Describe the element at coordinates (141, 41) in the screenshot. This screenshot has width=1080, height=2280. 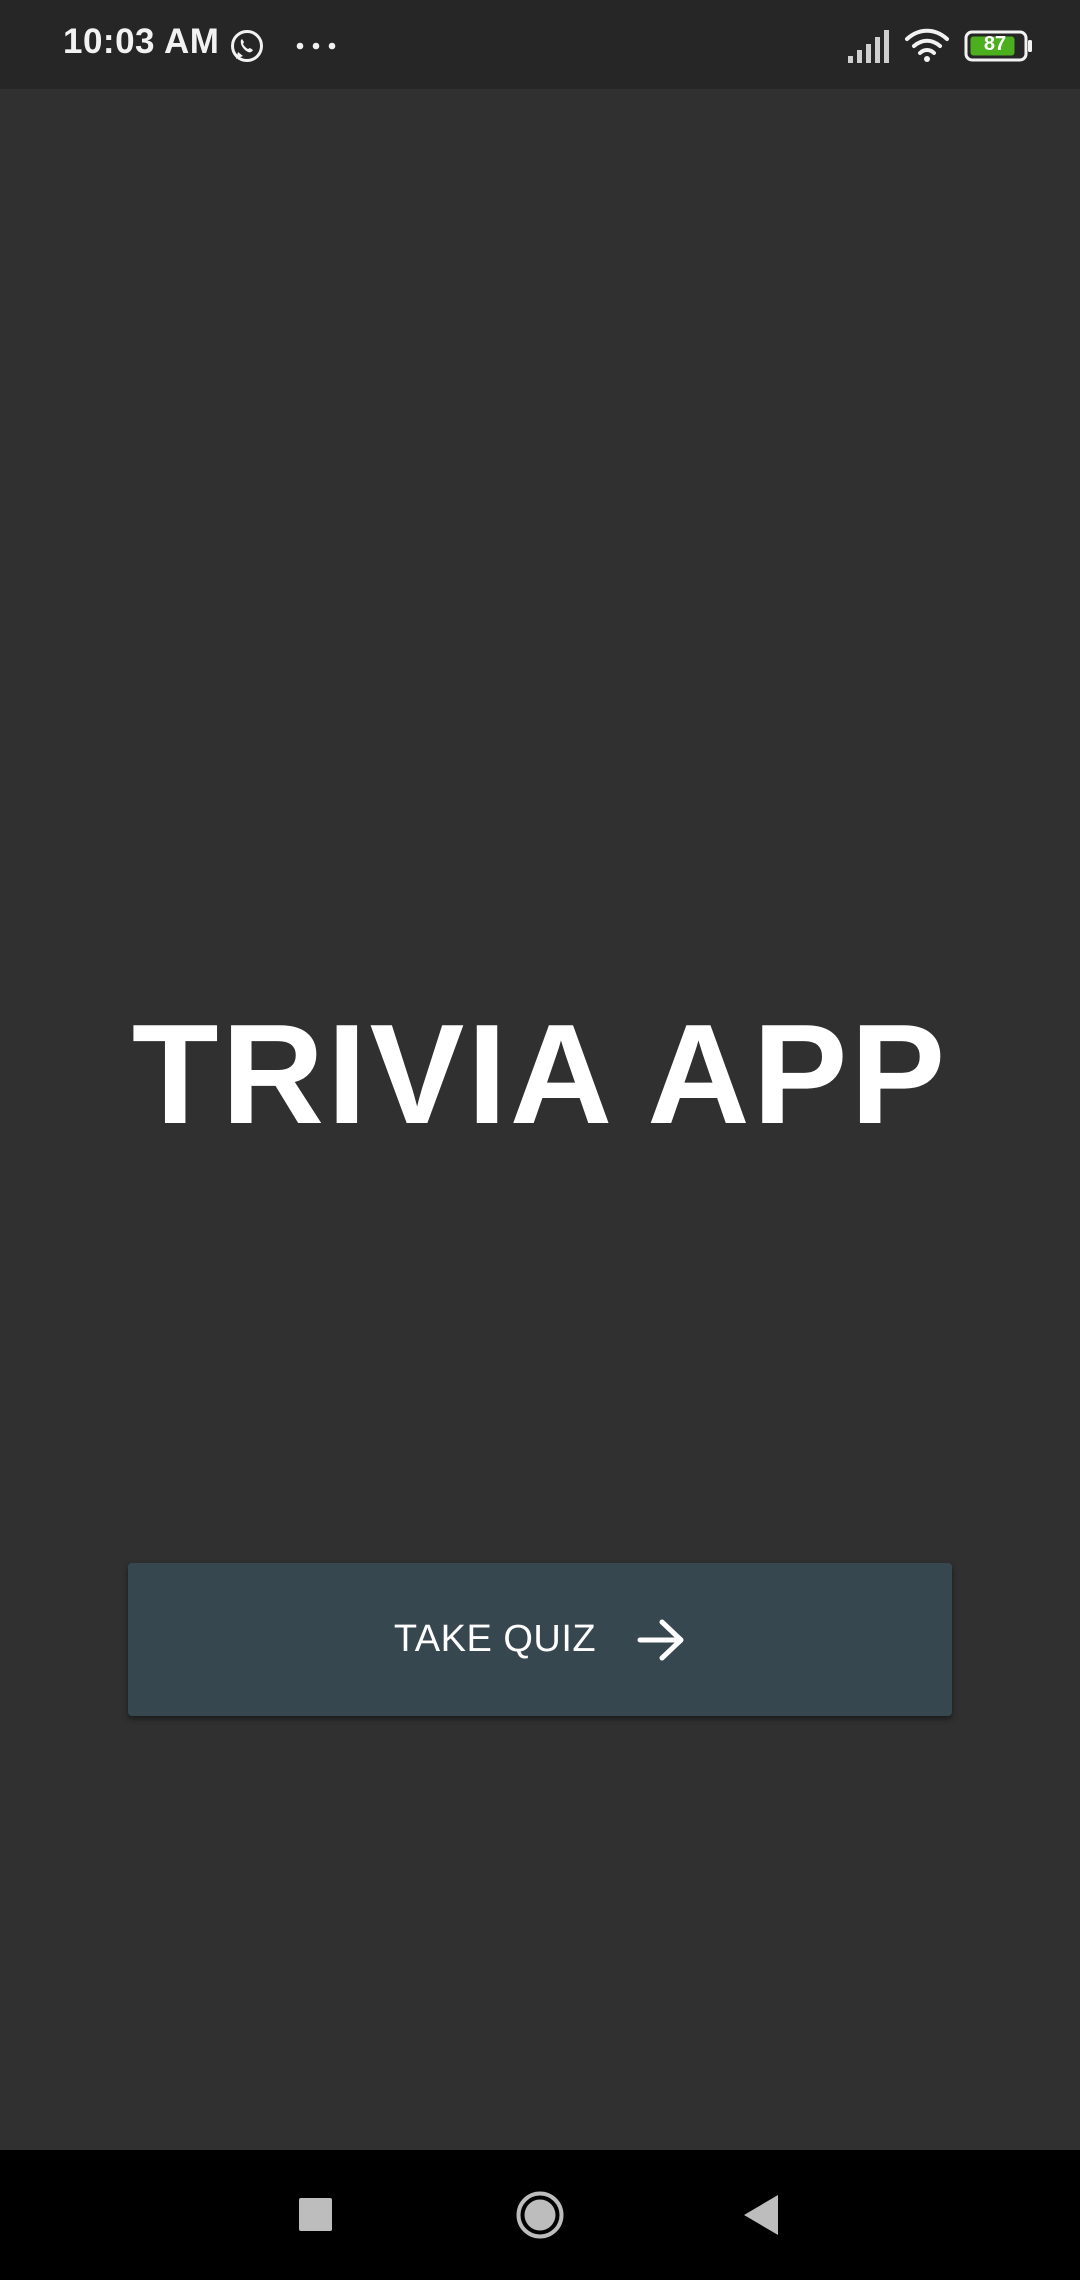
I see `status-time: 10:03 AM` at that location.